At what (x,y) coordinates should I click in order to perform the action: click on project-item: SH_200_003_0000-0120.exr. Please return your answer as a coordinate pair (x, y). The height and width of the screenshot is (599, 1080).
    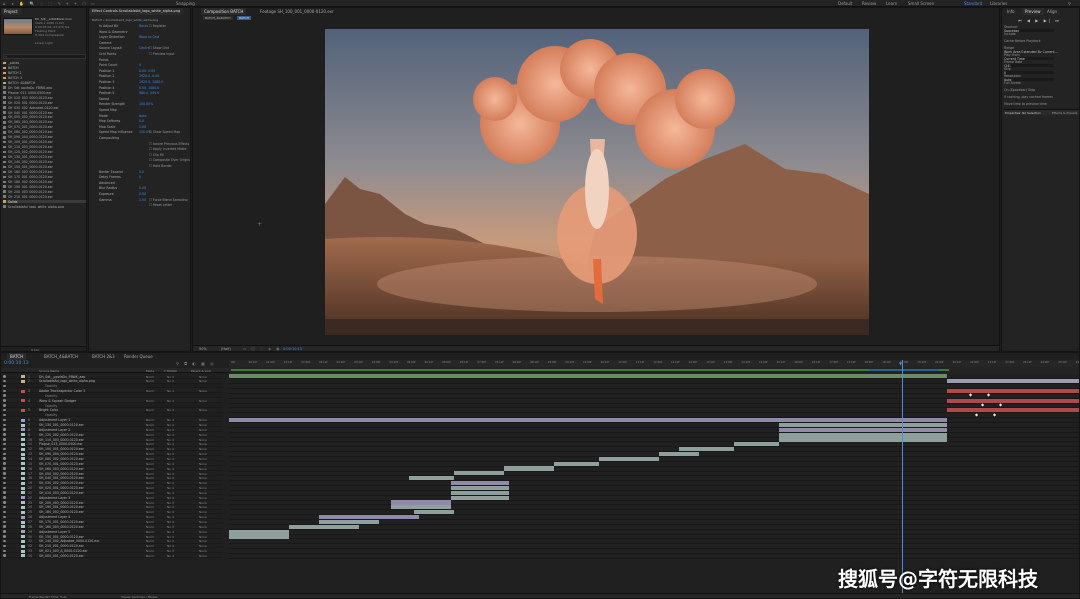
    Looking at the image, I should click on (44, 191).